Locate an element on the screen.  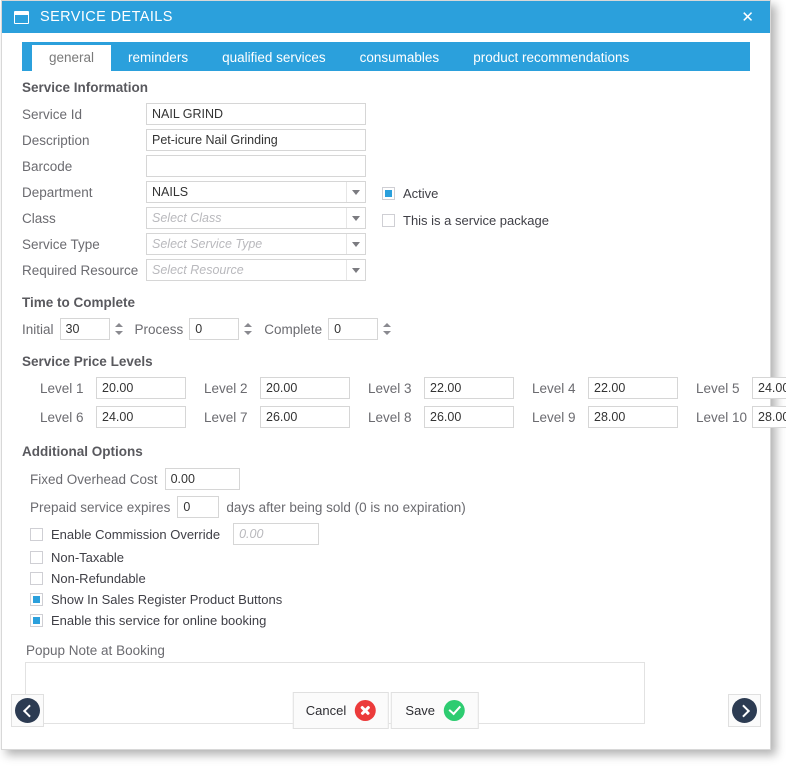
close-icon: ✕ is located at coordinates (747, 17).